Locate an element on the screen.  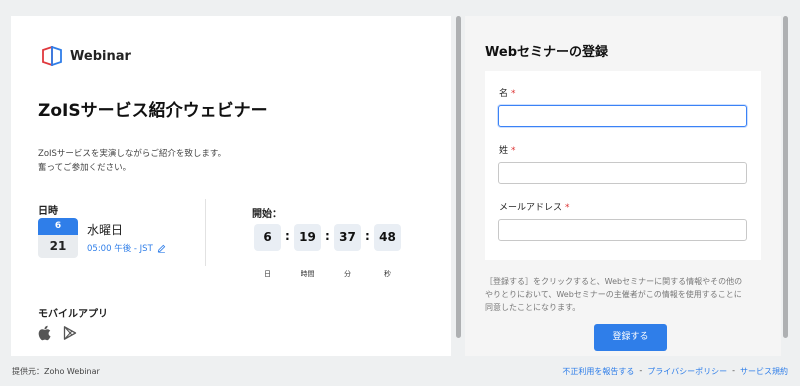
countdown-unit-days: 日 is located at coordinates (267, 274).